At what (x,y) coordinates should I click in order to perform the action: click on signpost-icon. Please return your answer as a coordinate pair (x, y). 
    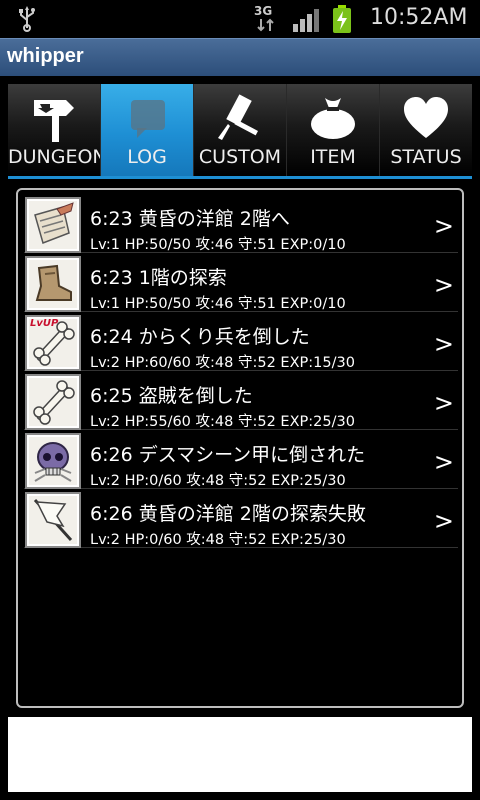
    Looking at the image, I should click on (54, 121).